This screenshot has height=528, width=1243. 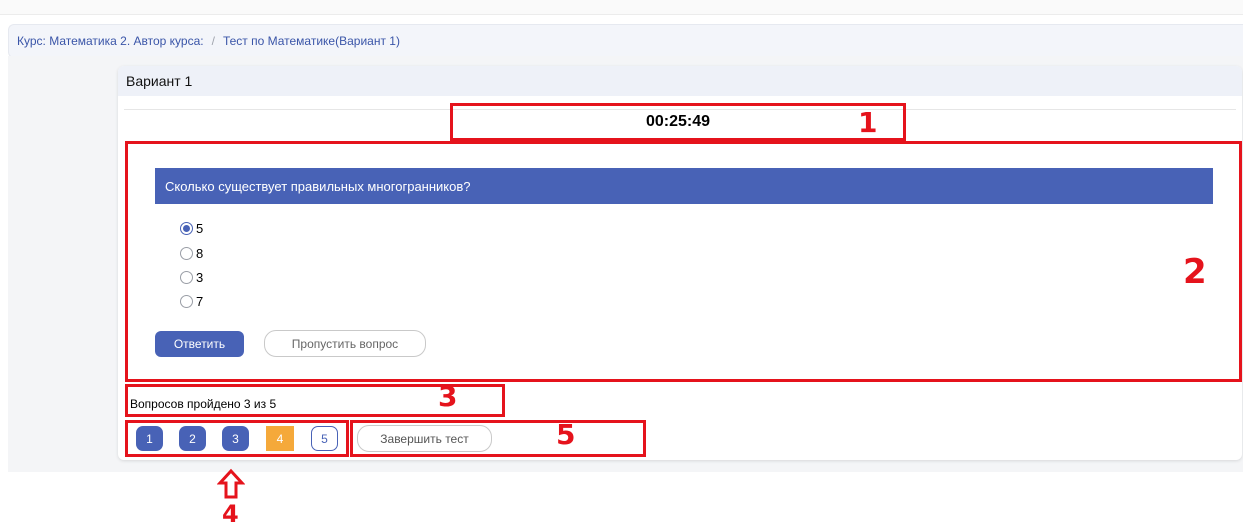 I want to click on option-item: 5, so click(x=191, y=228).